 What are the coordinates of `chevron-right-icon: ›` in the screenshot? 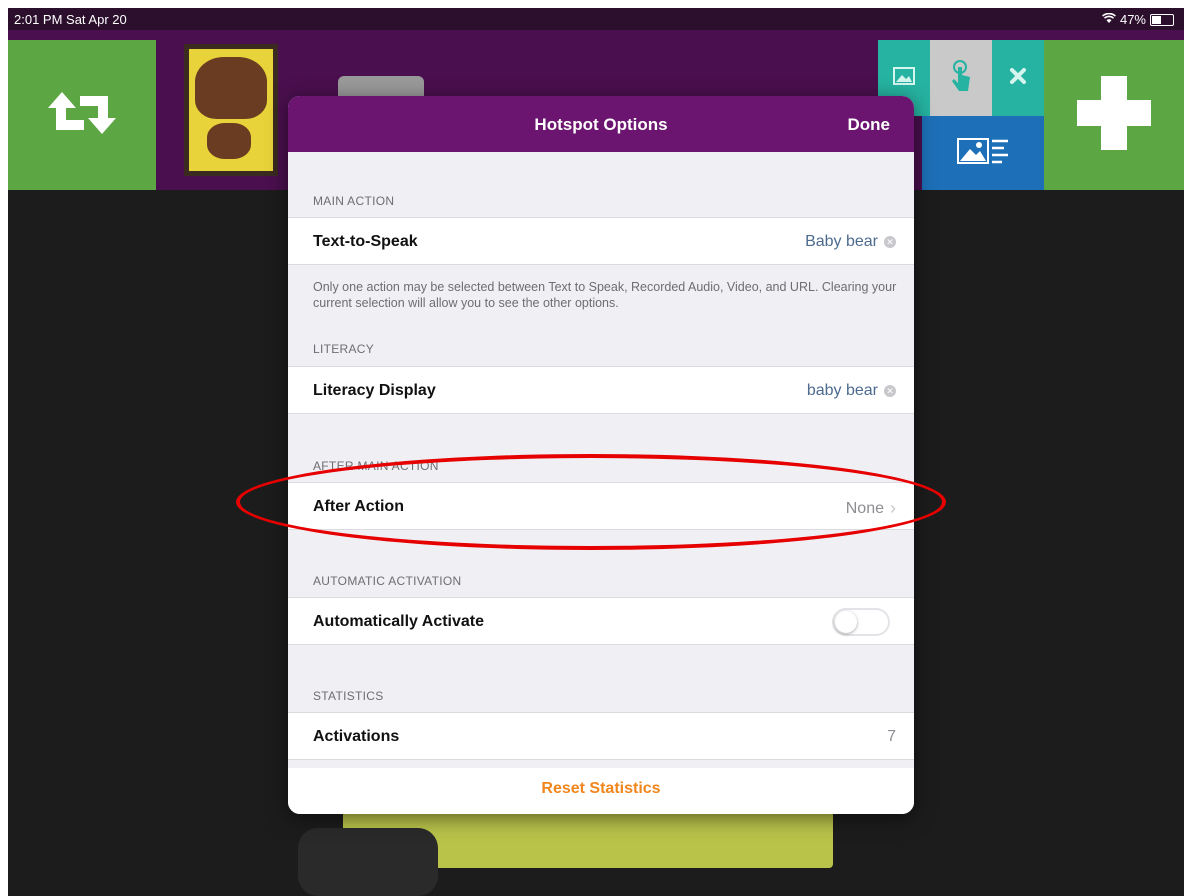 It's located at (893, 508).